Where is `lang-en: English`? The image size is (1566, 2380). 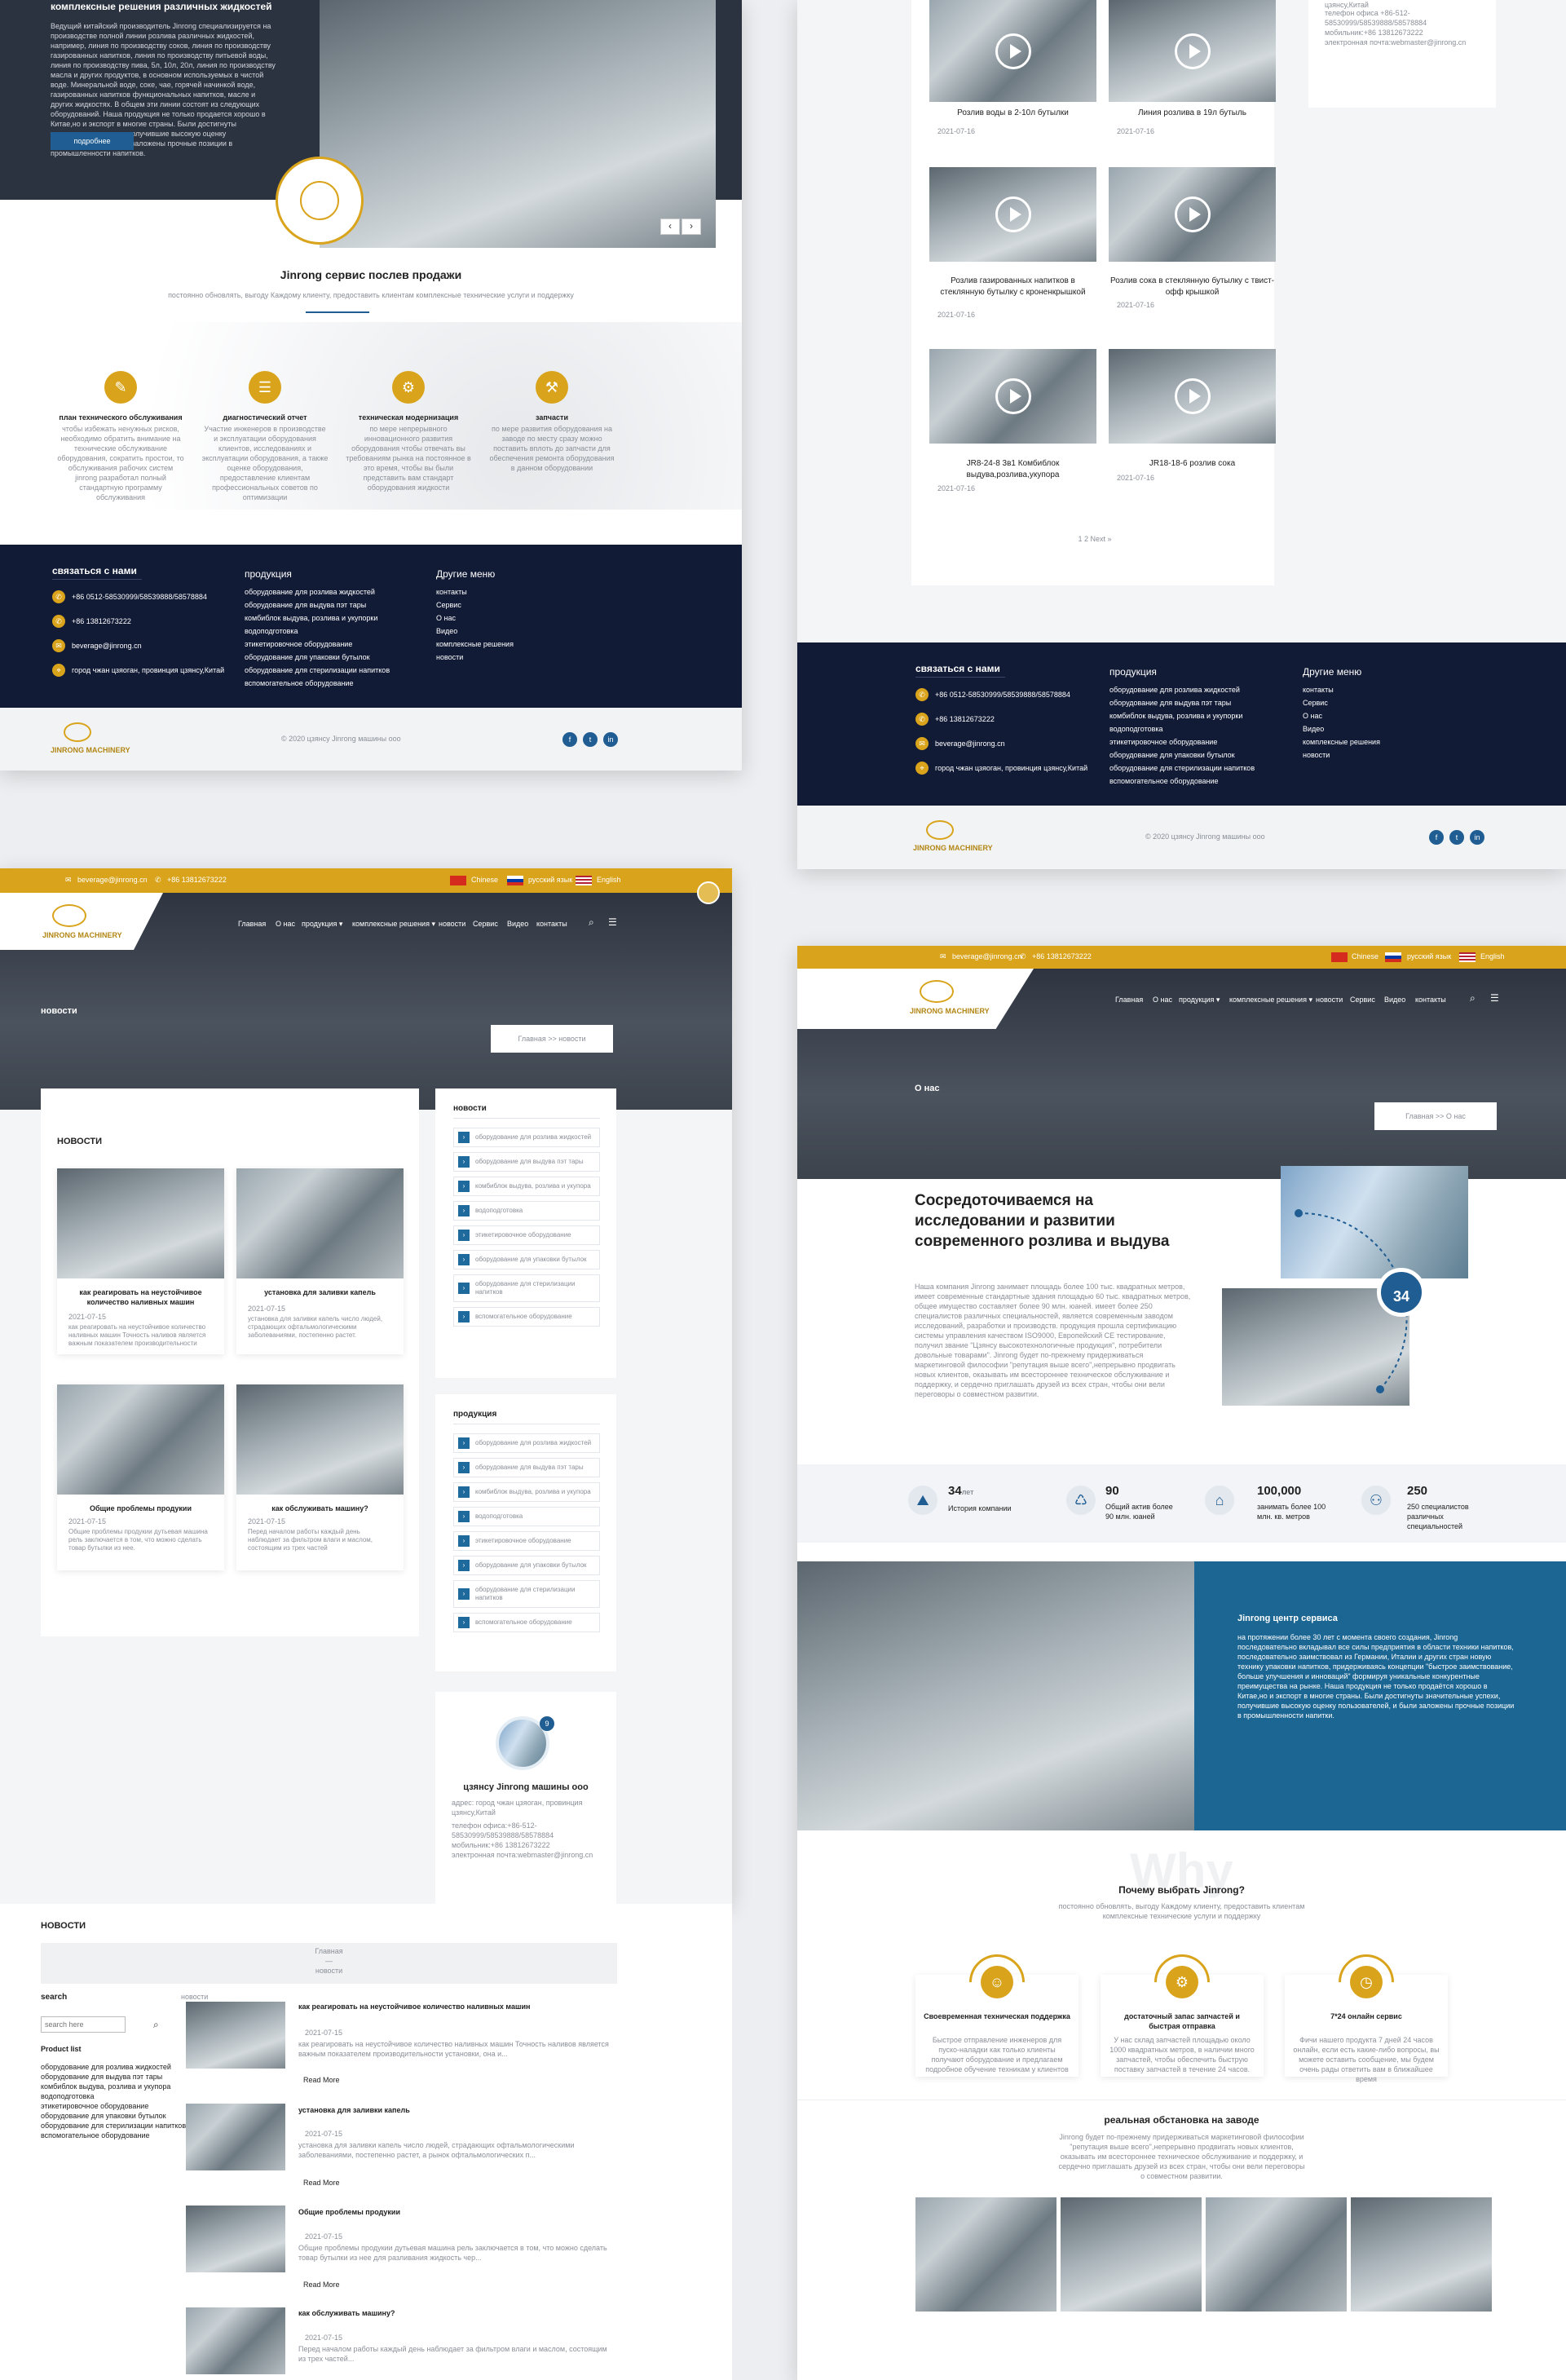 lang-en: English is located at coordinates (1492, 956).